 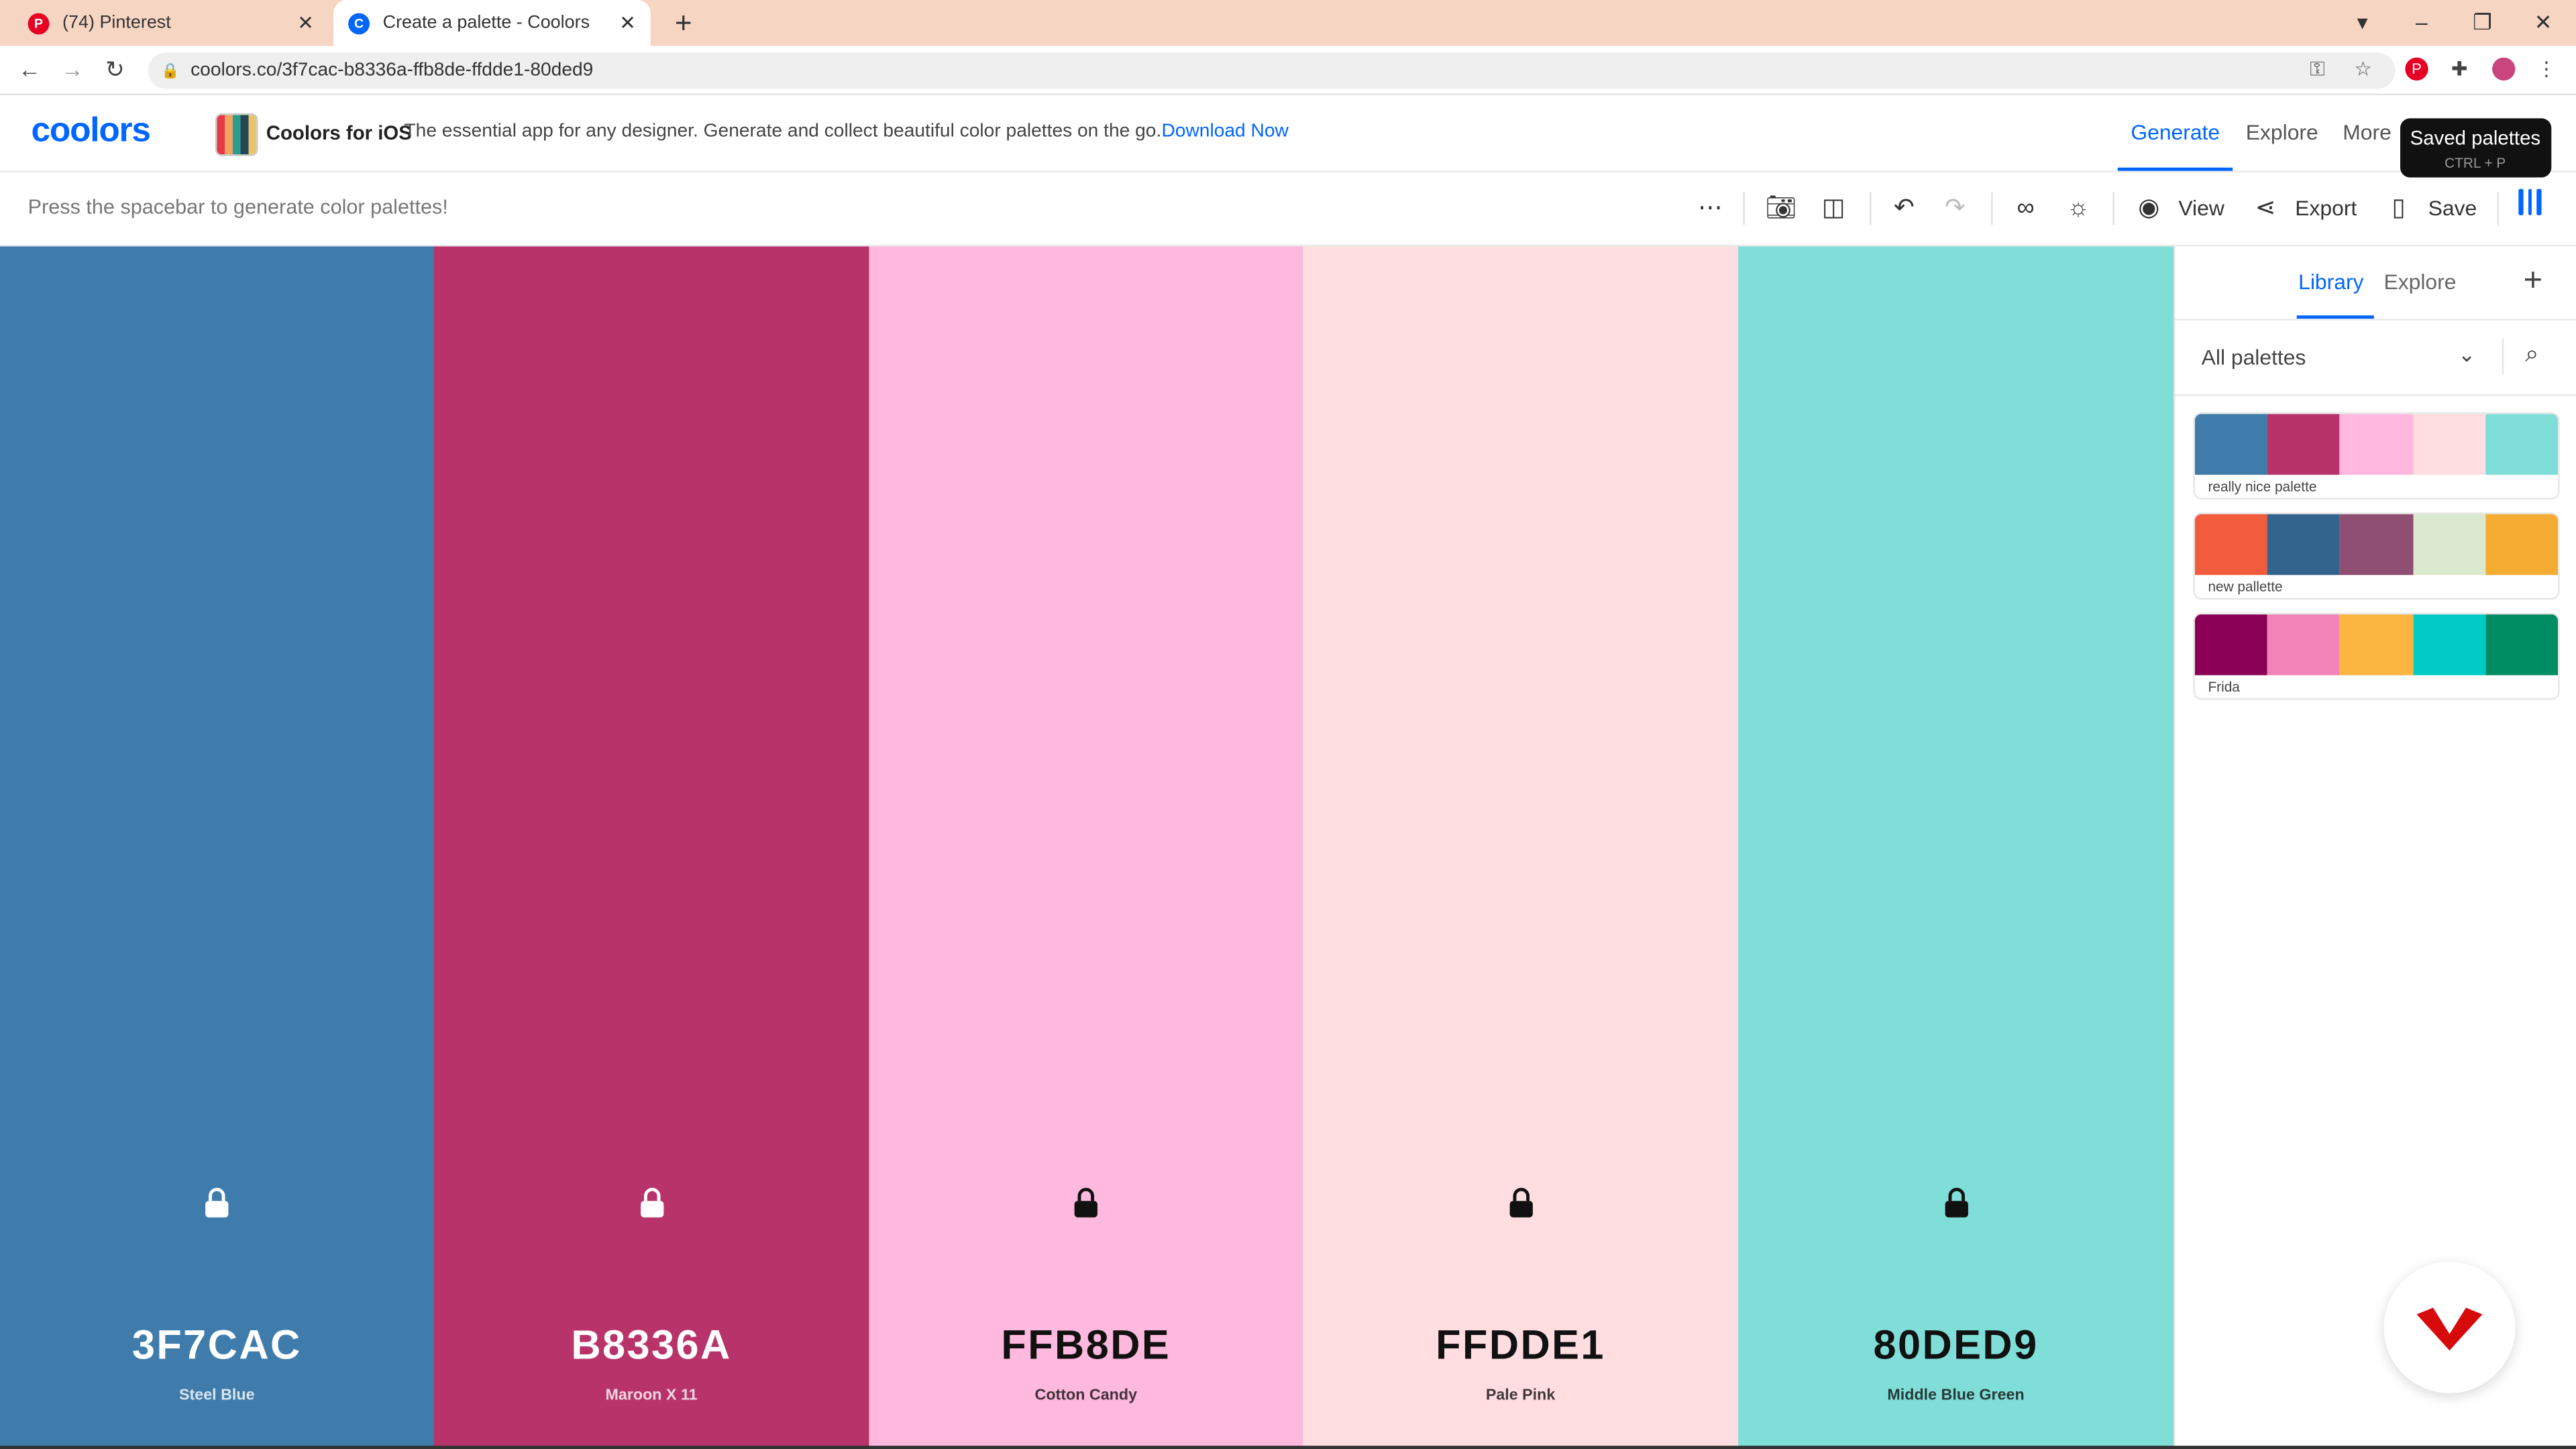 I want to click on add-palette-icon: +, so click(x=2533, y=282).